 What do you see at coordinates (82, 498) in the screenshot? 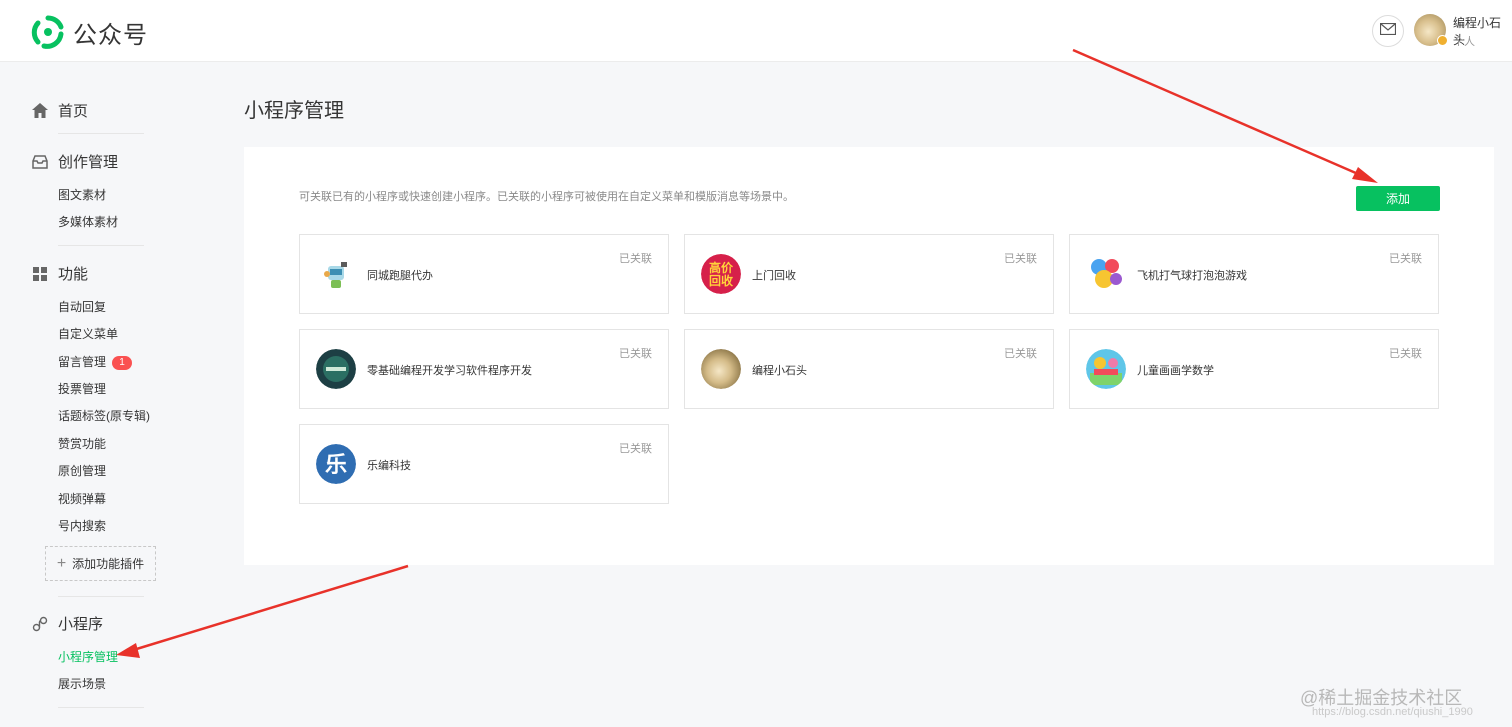
I see `sidebar-item-danmaku: 视频弹幕` at bounding box center [82, 498].